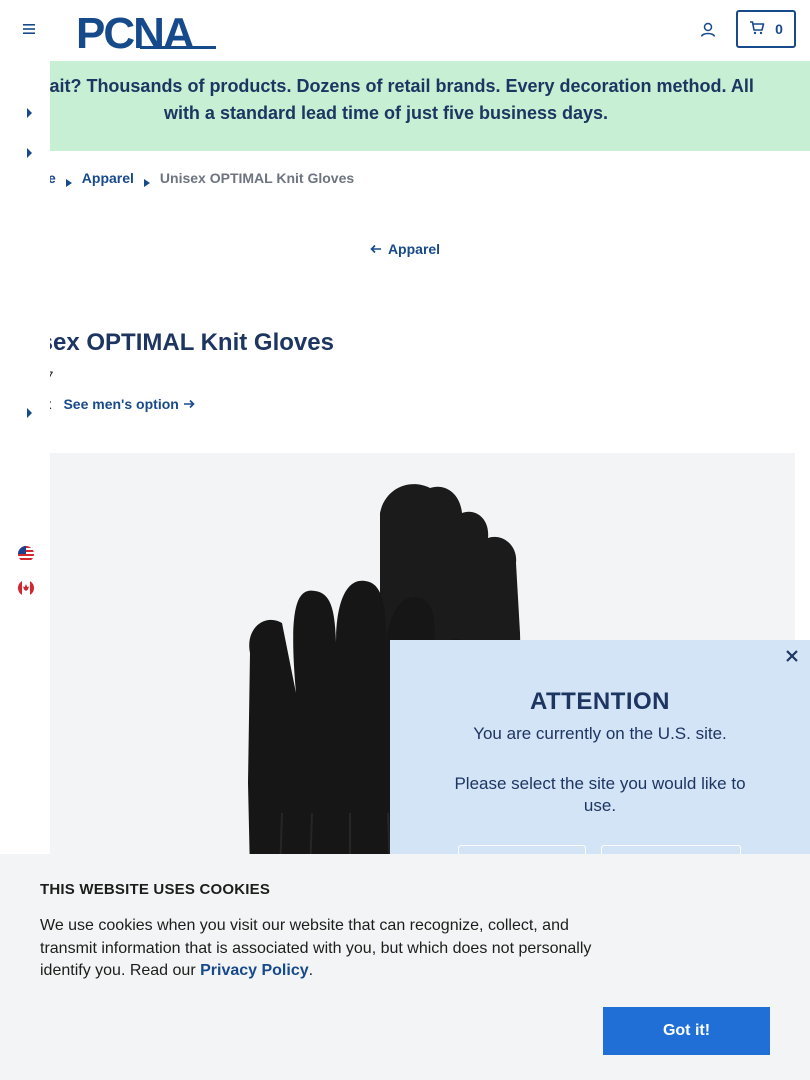  Describe the element at coordinates (189, 404) in the screenshot. I see `arrow-right-icon` at that location.